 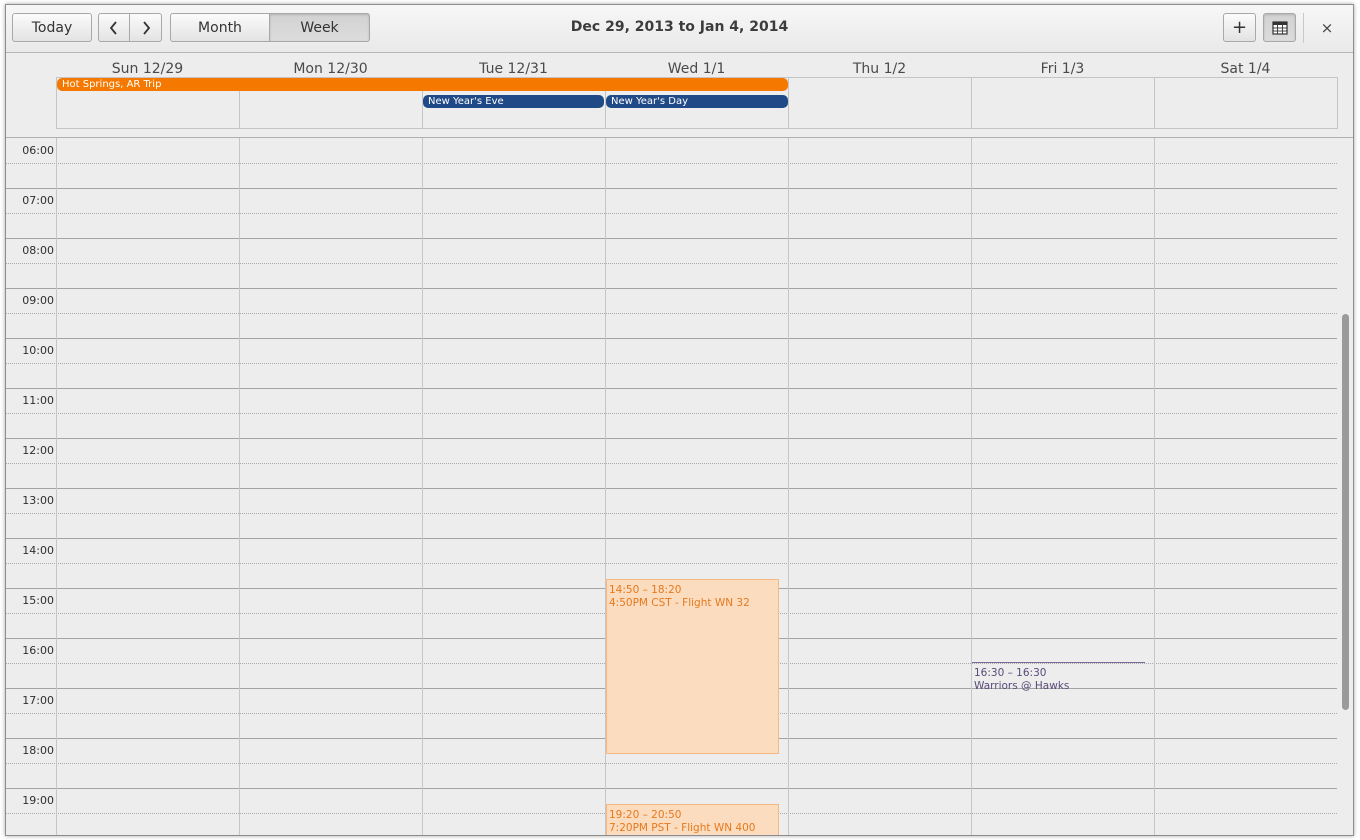 I want to click on hour-label: 06:00, so click(x=38, y=150).